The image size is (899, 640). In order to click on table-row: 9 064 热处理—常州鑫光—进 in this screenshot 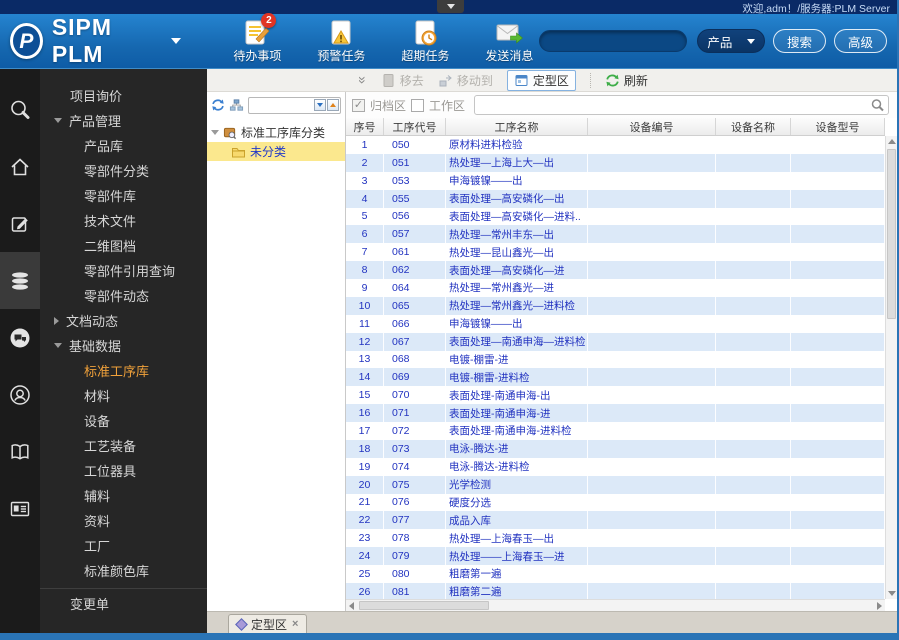, I will do `click(615, 288)`.